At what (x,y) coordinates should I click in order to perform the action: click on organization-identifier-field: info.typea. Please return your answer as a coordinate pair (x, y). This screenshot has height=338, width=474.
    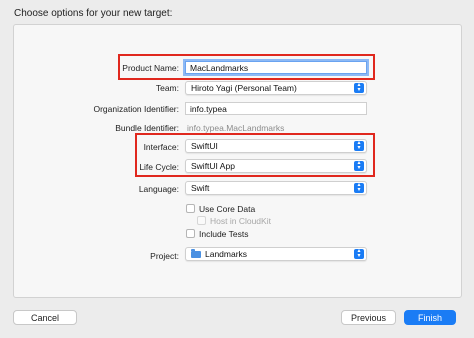
    Looking at the image, I should click on (276, 108).